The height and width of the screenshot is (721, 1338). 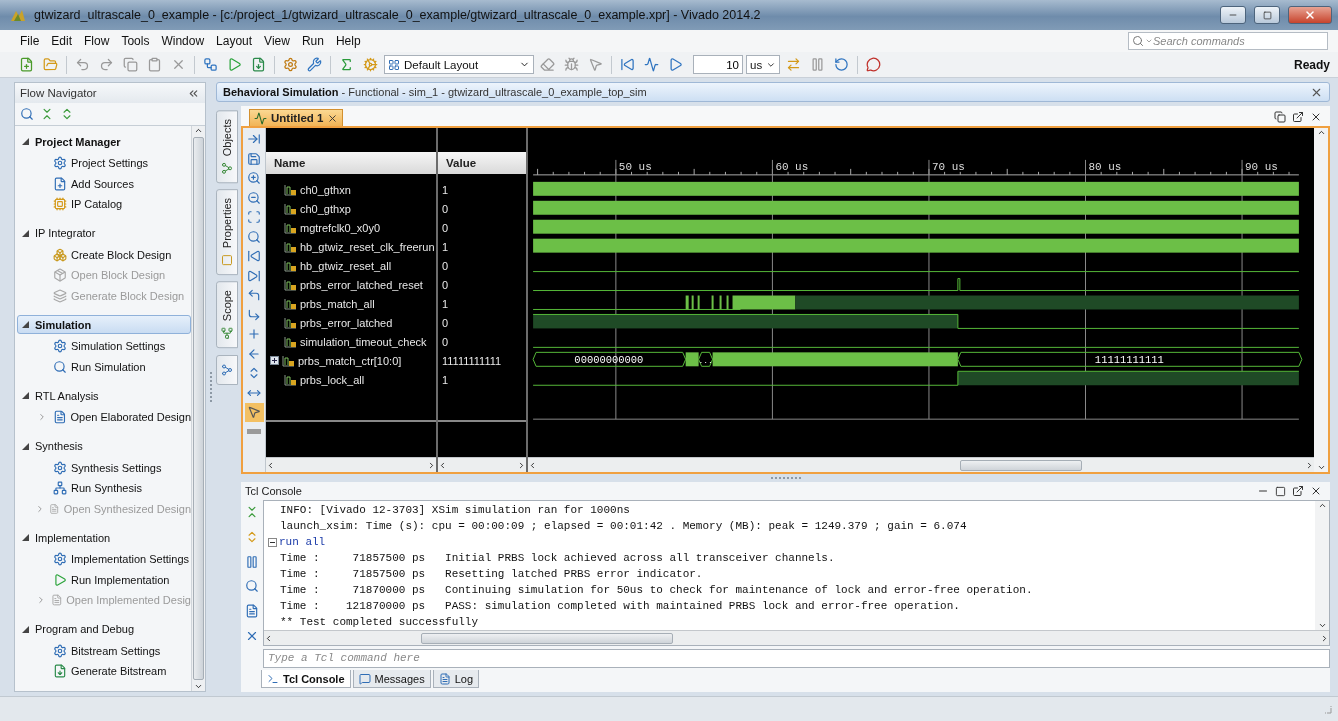 I want to click on column-header: Value, so click(x=482, y=163).